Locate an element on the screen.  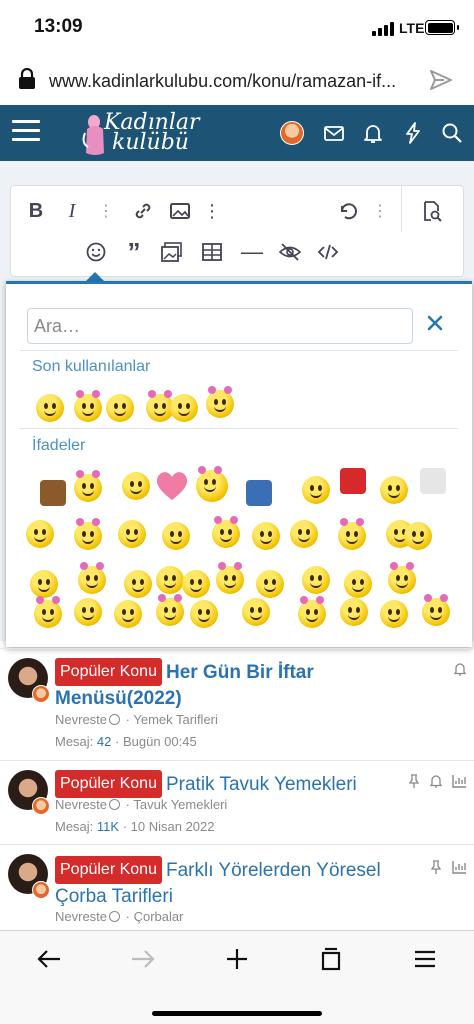
quote-icon: ” is located at coordinates (134, 252).